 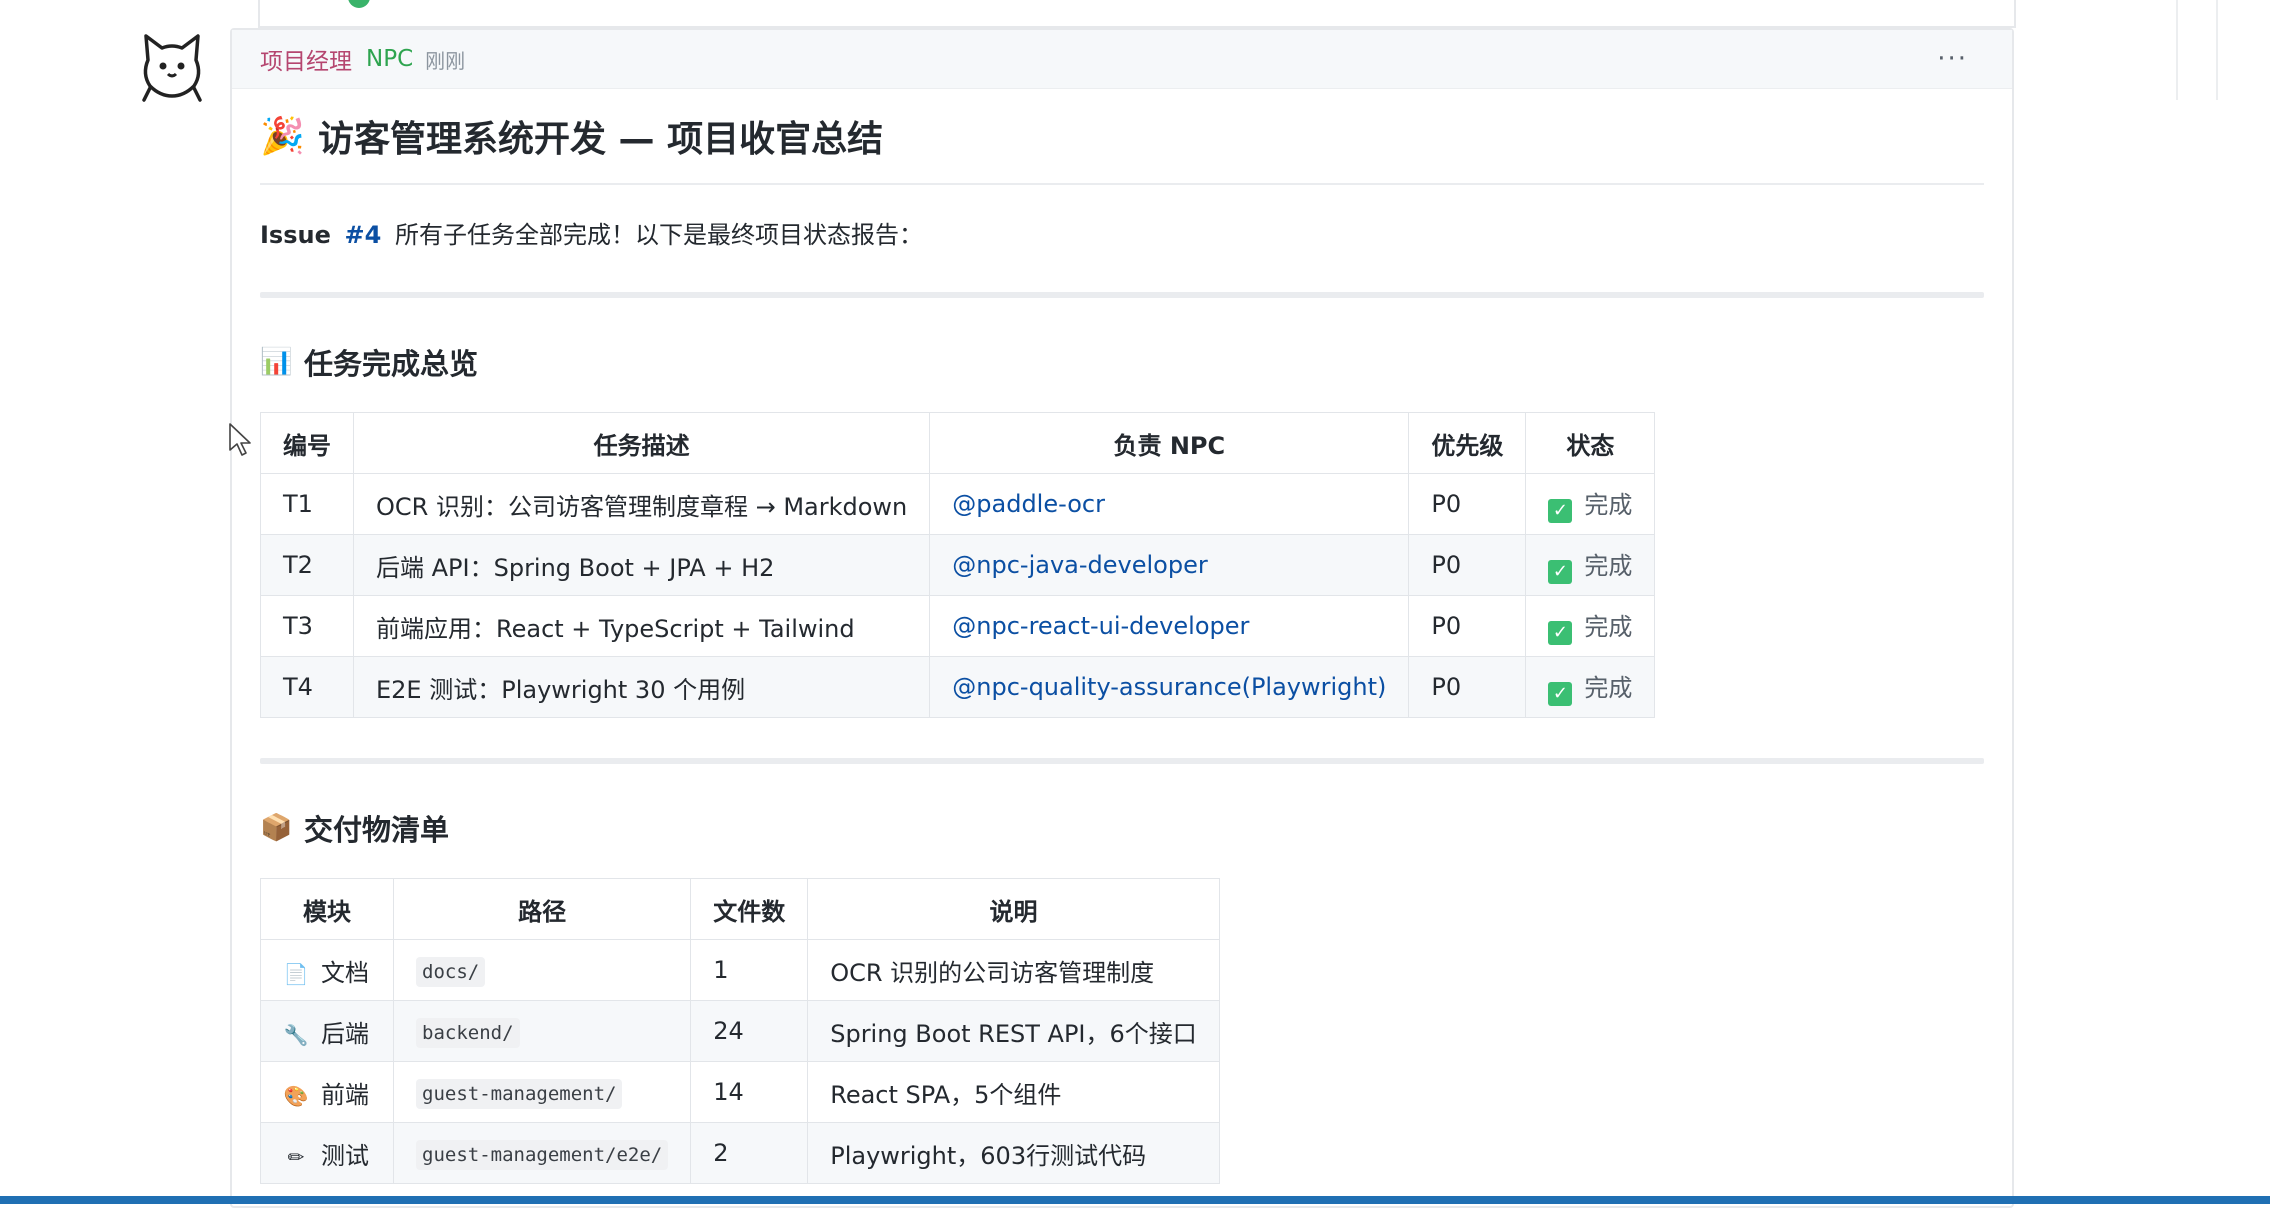 I want to click on task-description: 后端 API：Spring Boot + JPA + H2, so click(x=641, y=565).